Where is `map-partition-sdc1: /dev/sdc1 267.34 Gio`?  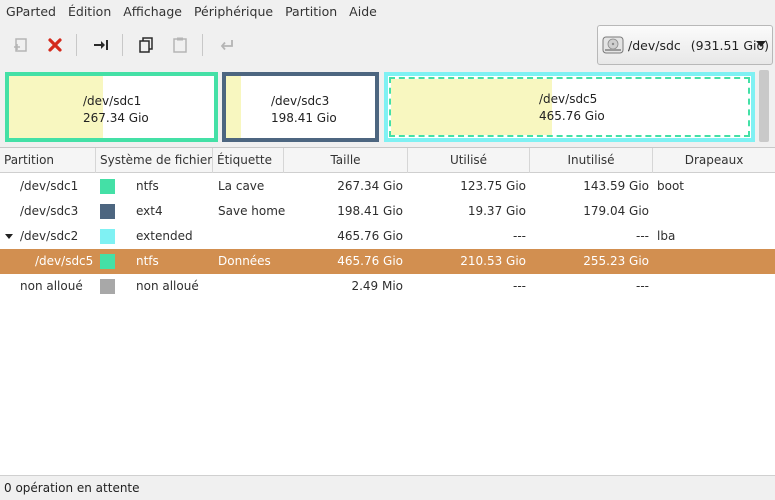 map-partition-sdc1: /dev/sdc1 267.34 Gio is located at coordinates (111, 107).